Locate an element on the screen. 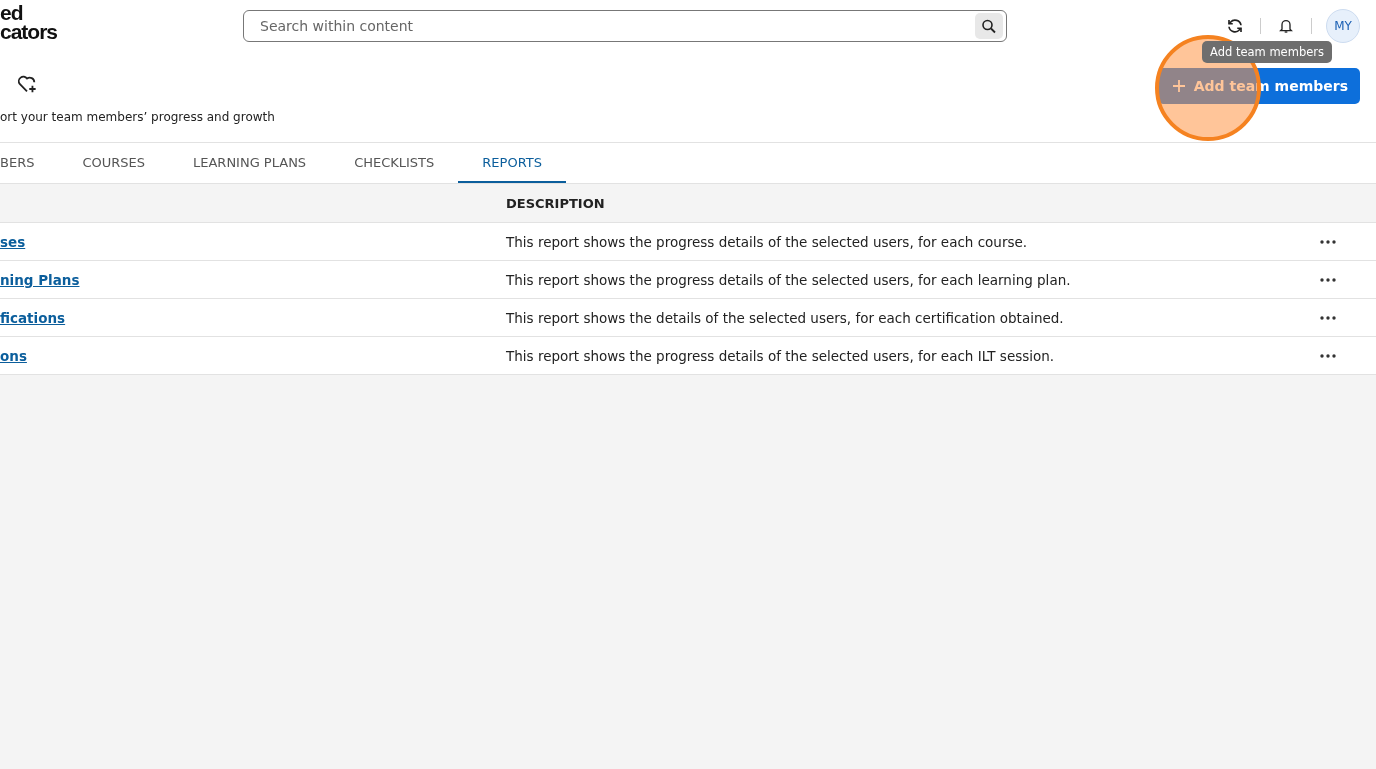  report-link: ons is located at coordinates (13, 356).